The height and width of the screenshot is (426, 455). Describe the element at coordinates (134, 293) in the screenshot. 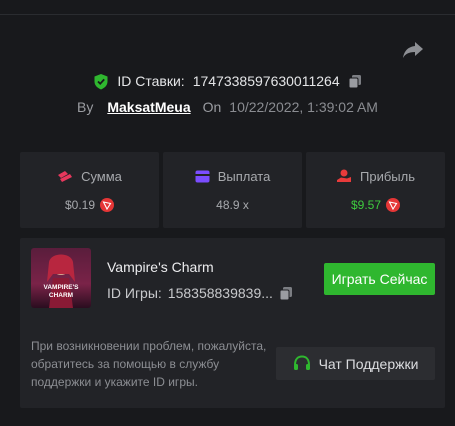

I see `game-id-label: ID Игры:` at that location.